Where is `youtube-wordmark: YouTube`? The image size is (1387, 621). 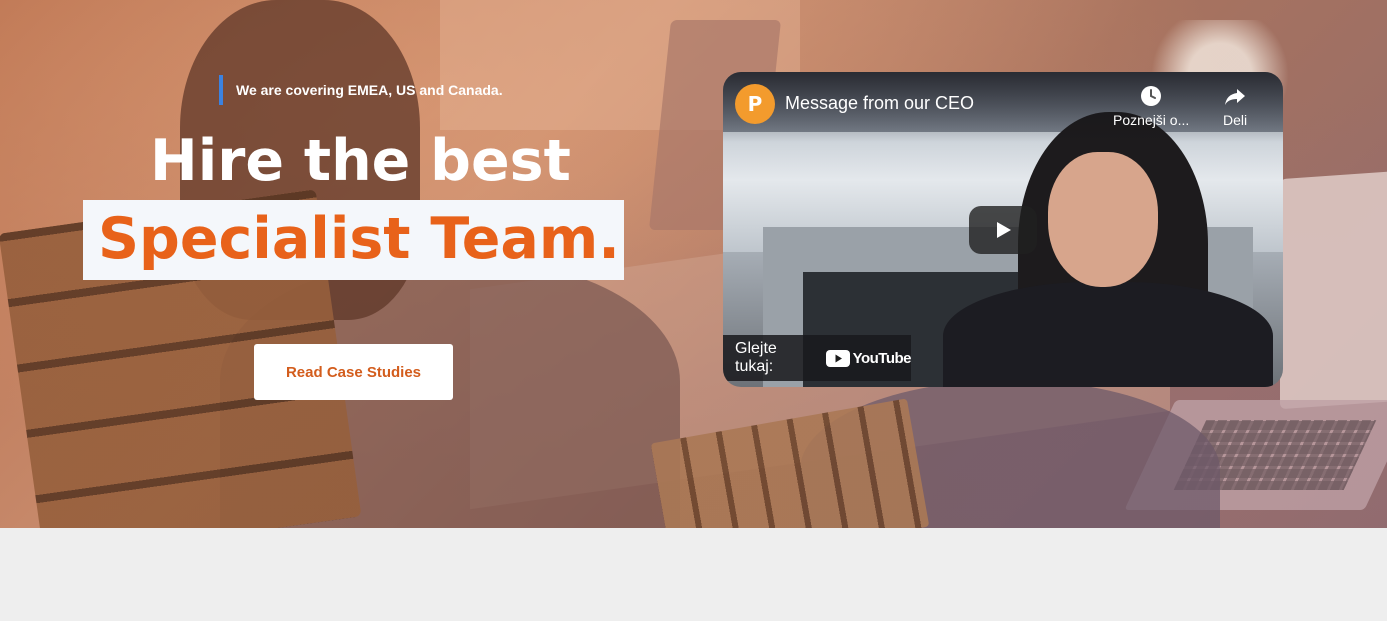
youtube-wordmark: YouTube is located at coordinates (882, 358).